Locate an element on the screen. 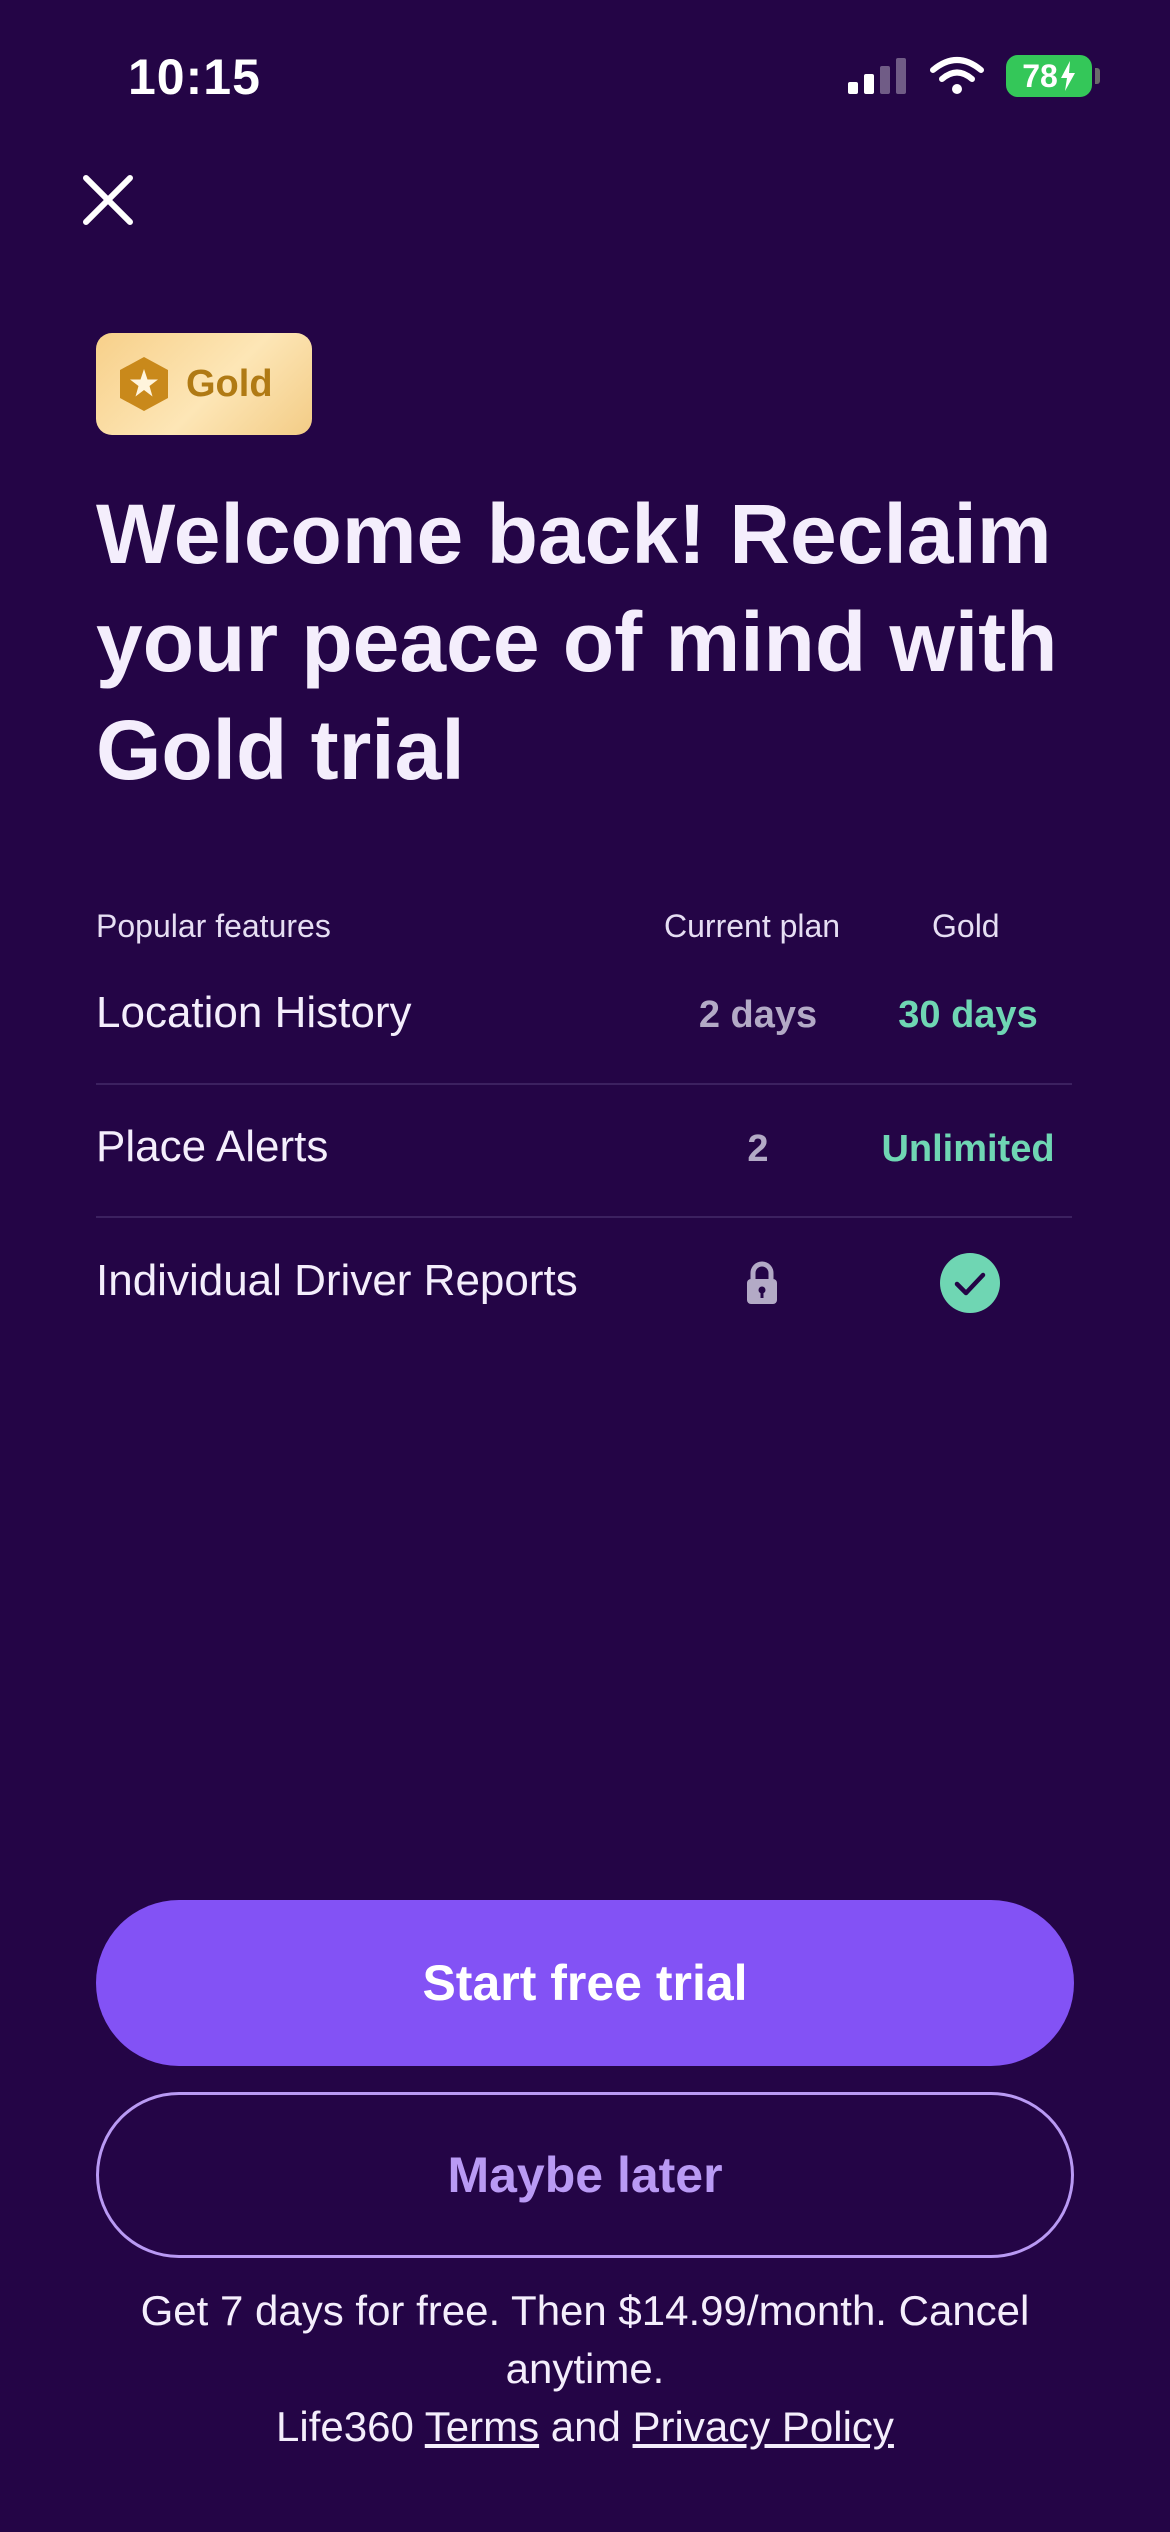 This screenshot has height=2532, width=1170. current-place-alerts: 2 is located at coordinates (758, 1149).